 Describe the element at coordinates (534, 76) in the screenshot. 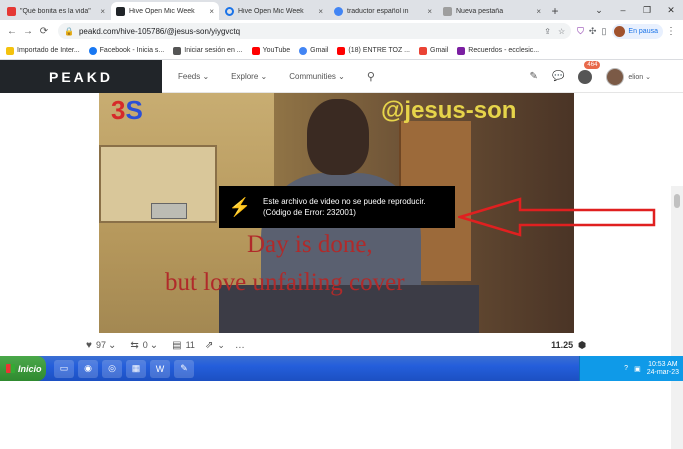

I see `pencil-icon: ✎` at that location.